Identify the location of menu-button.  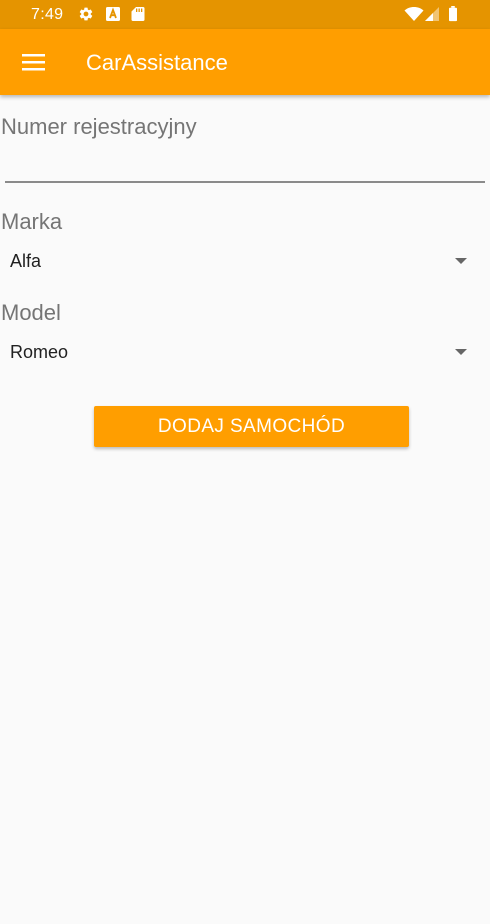
(34, 62).